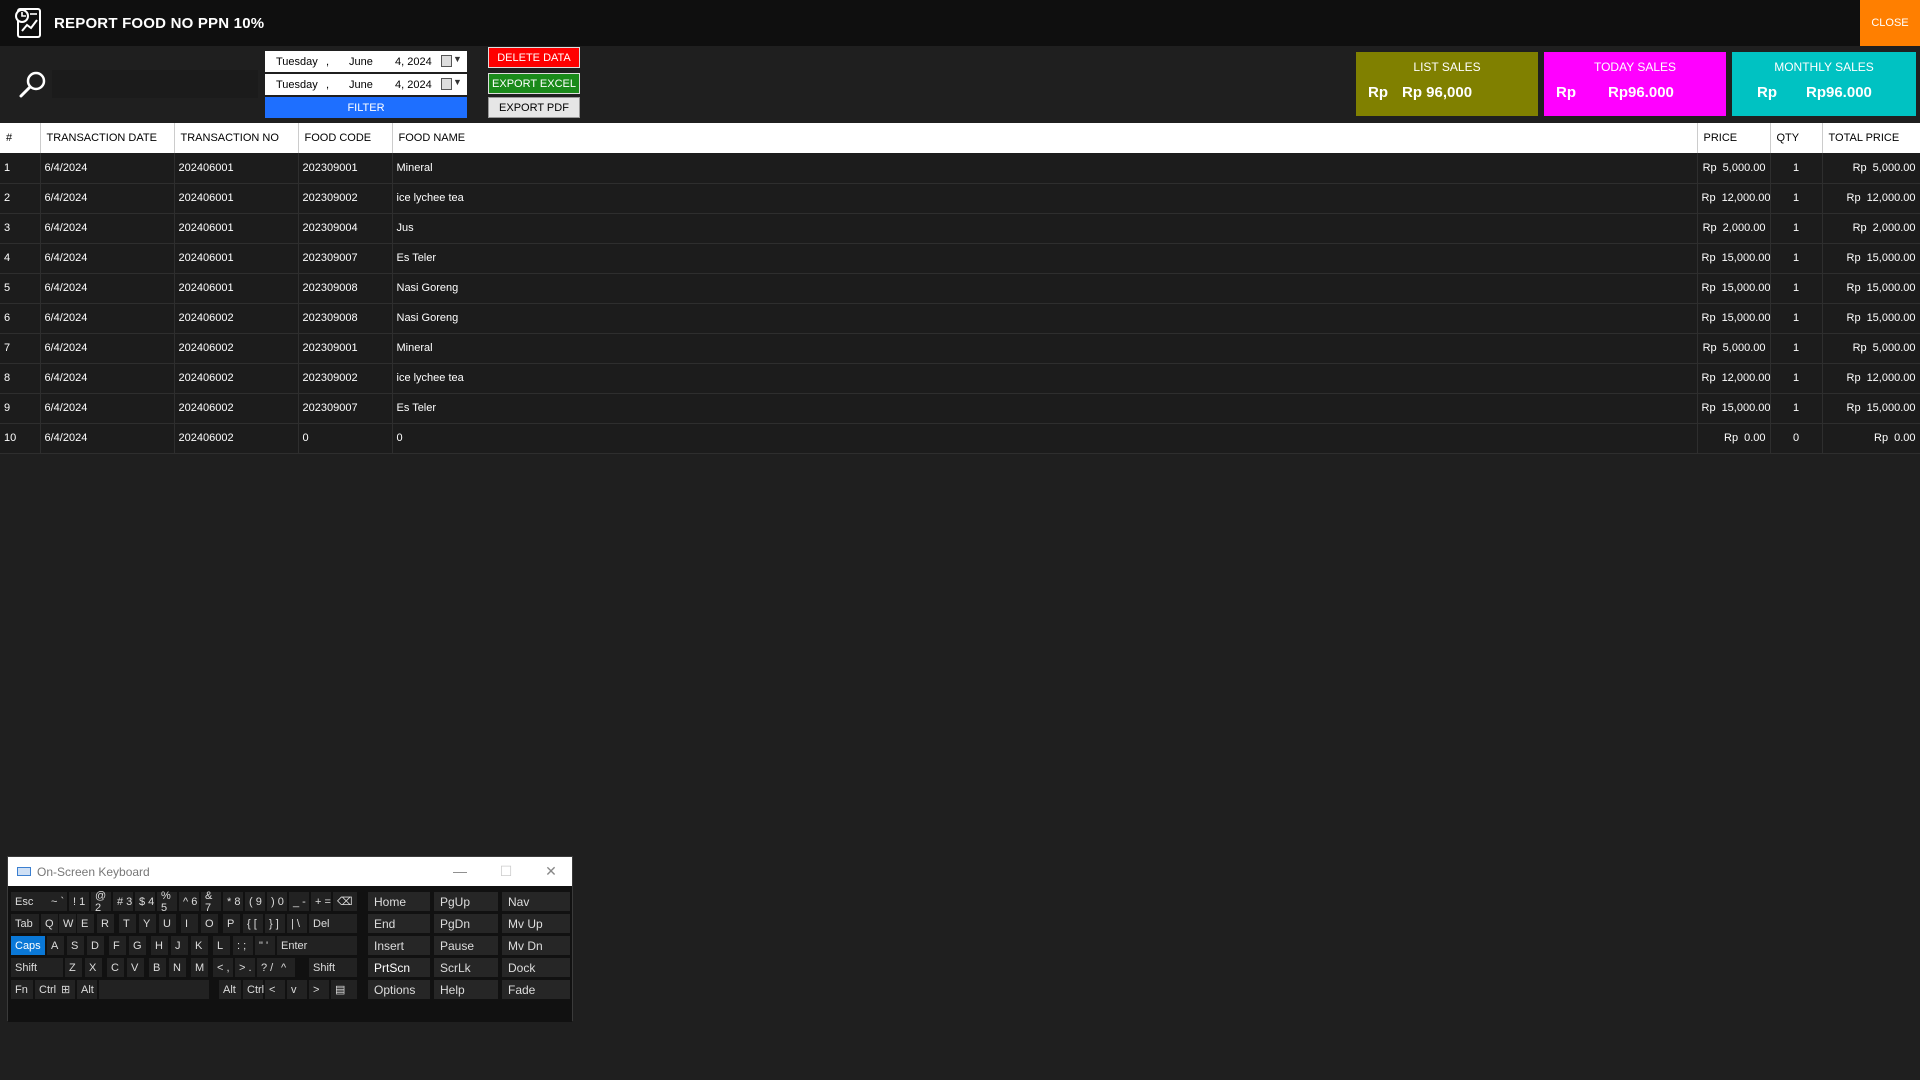  I want to click on key: M, so click(199, 967).